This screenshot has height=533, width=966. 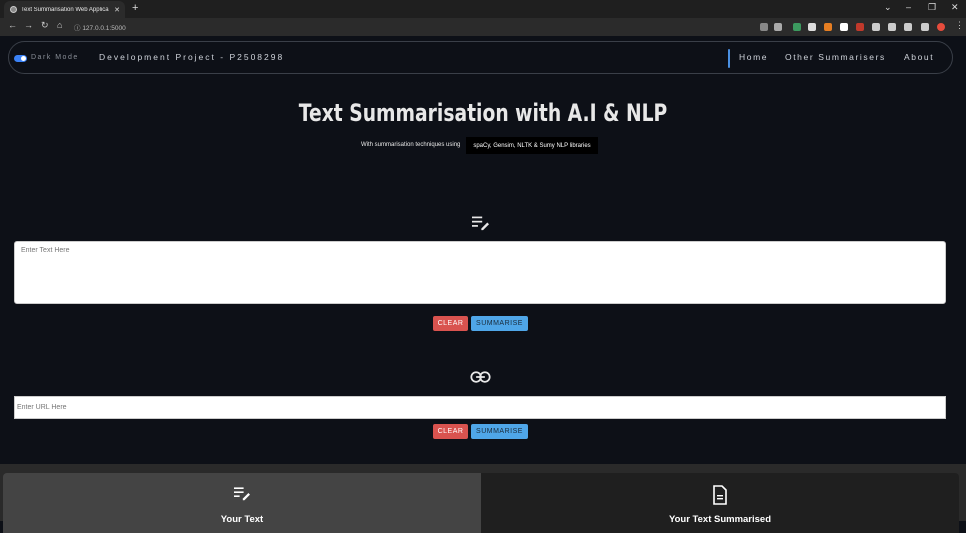 I want to click on new-tab-button: +, so click(x=135, y=8).